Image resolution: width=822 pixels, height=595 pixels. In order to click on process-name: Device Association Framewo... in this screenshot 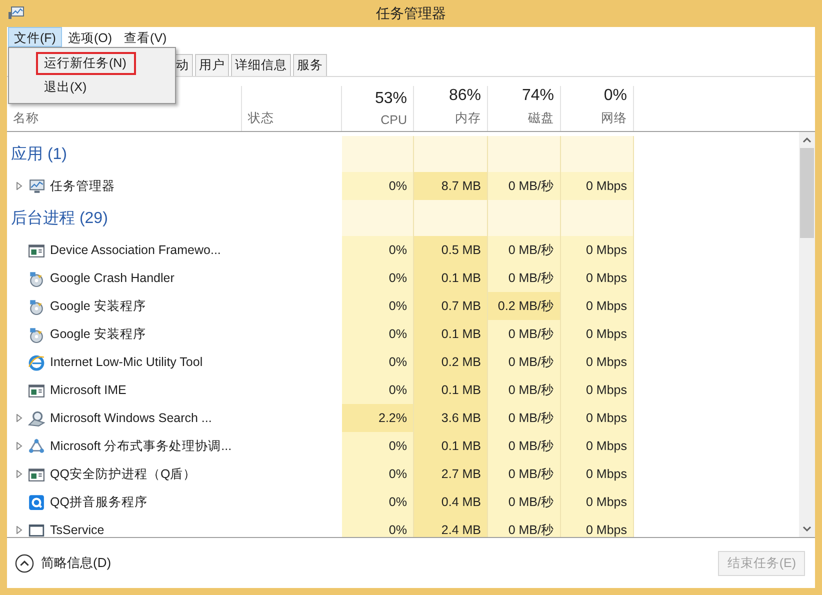, I will do `click(135, 250)`.